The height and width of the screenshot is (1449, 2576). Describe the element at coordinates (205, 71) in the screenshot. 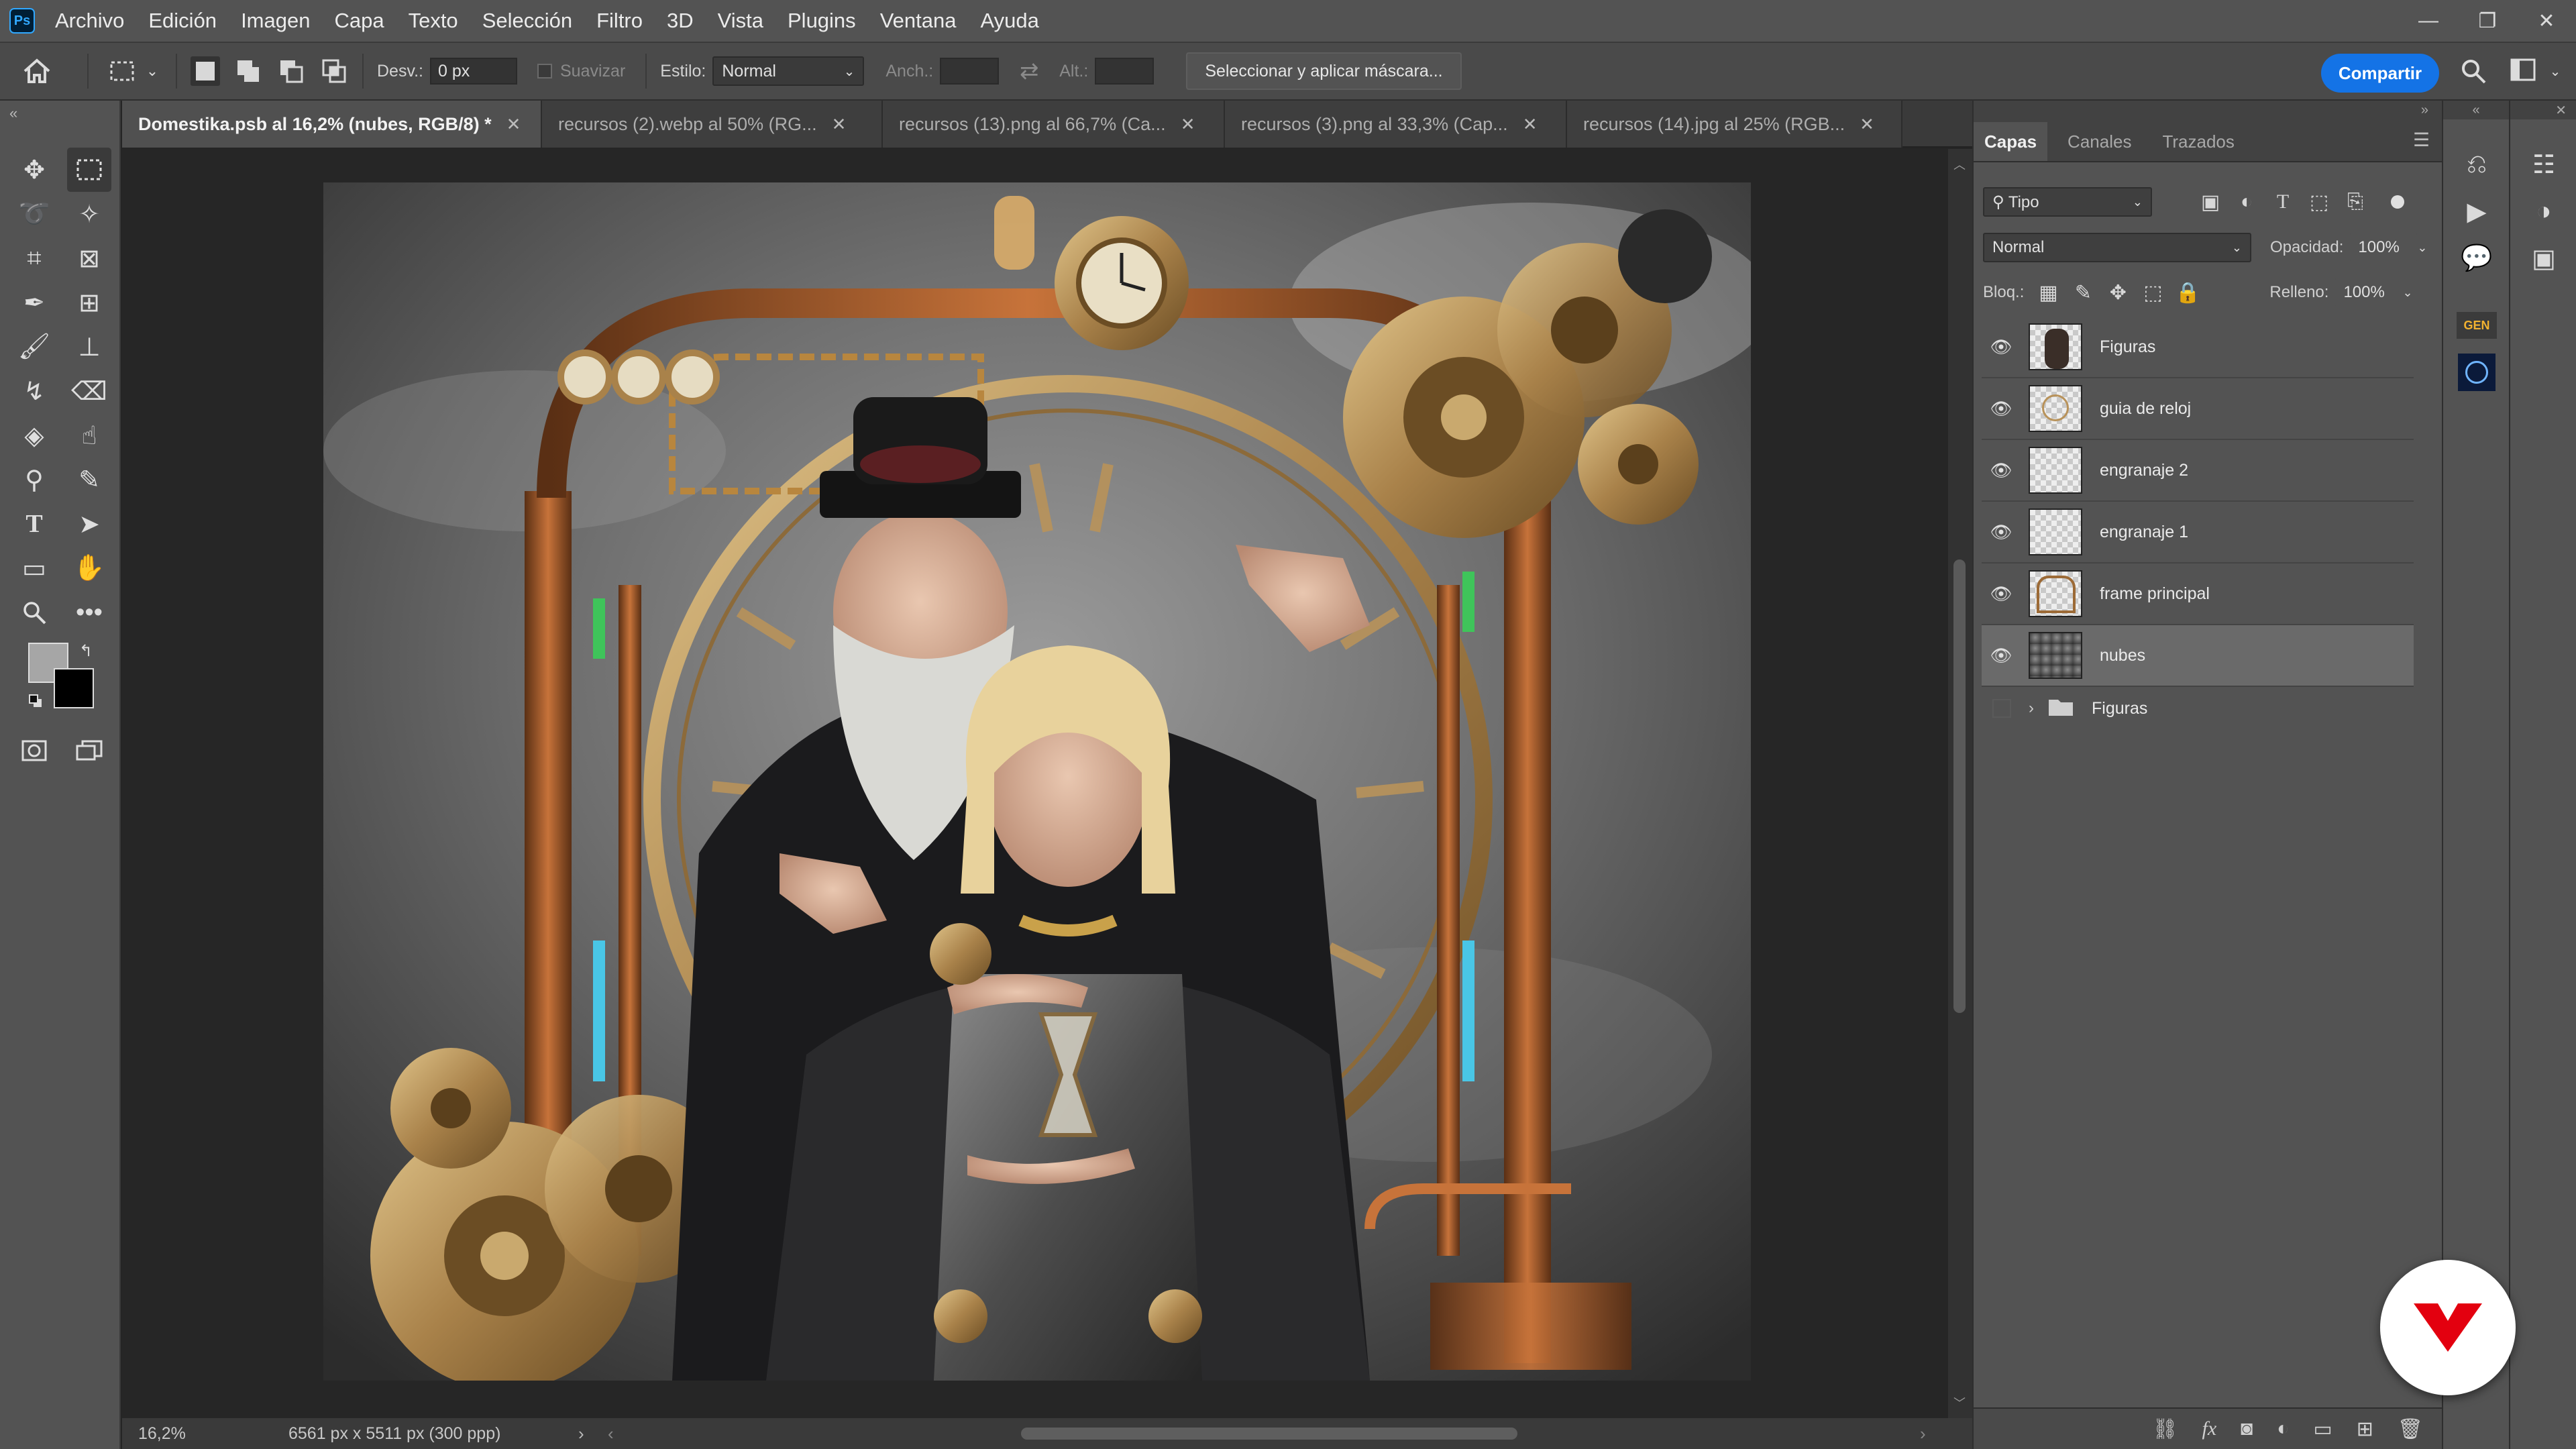

I see `new-selection-icon` at that location.